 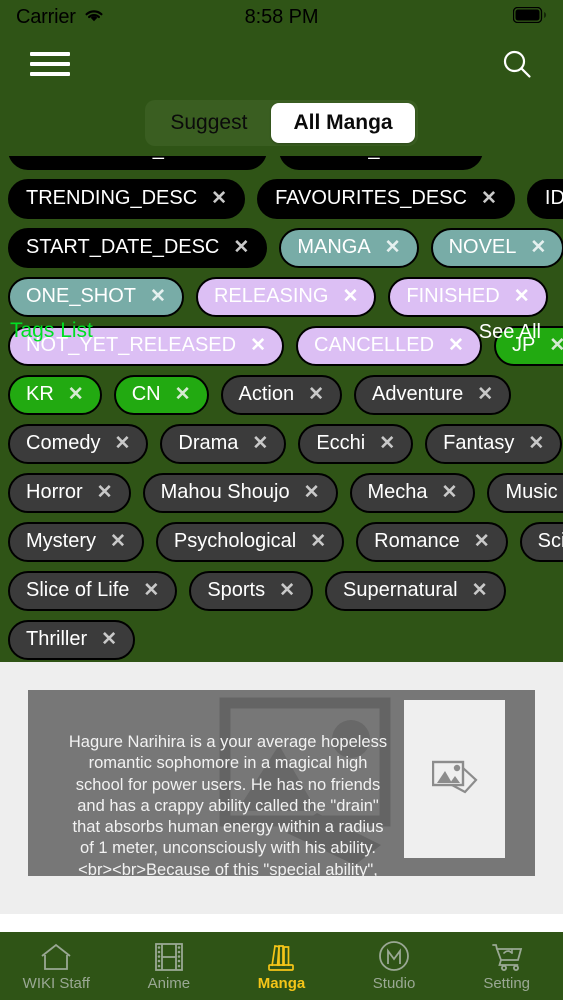 I want to click on media-cover-thumbnail, so click(x=454, y=779).